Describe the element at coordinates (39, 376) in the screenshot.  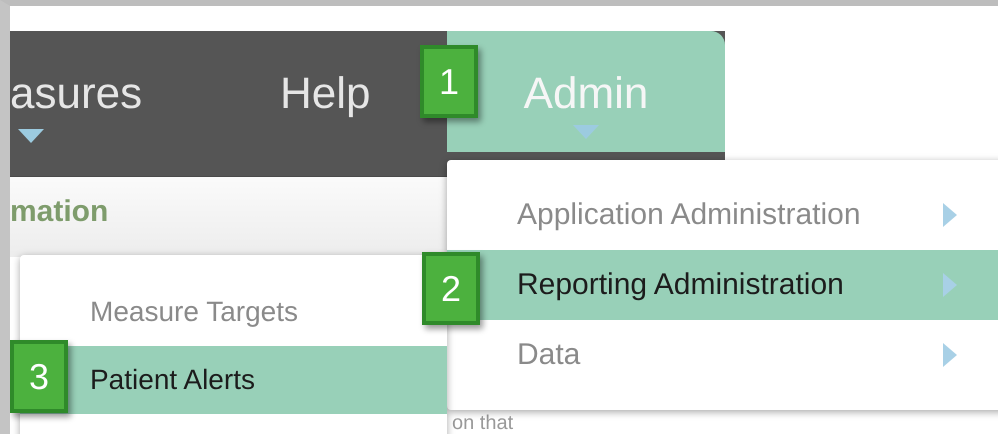
I see `step-callout-tooltip: 3` at that location.